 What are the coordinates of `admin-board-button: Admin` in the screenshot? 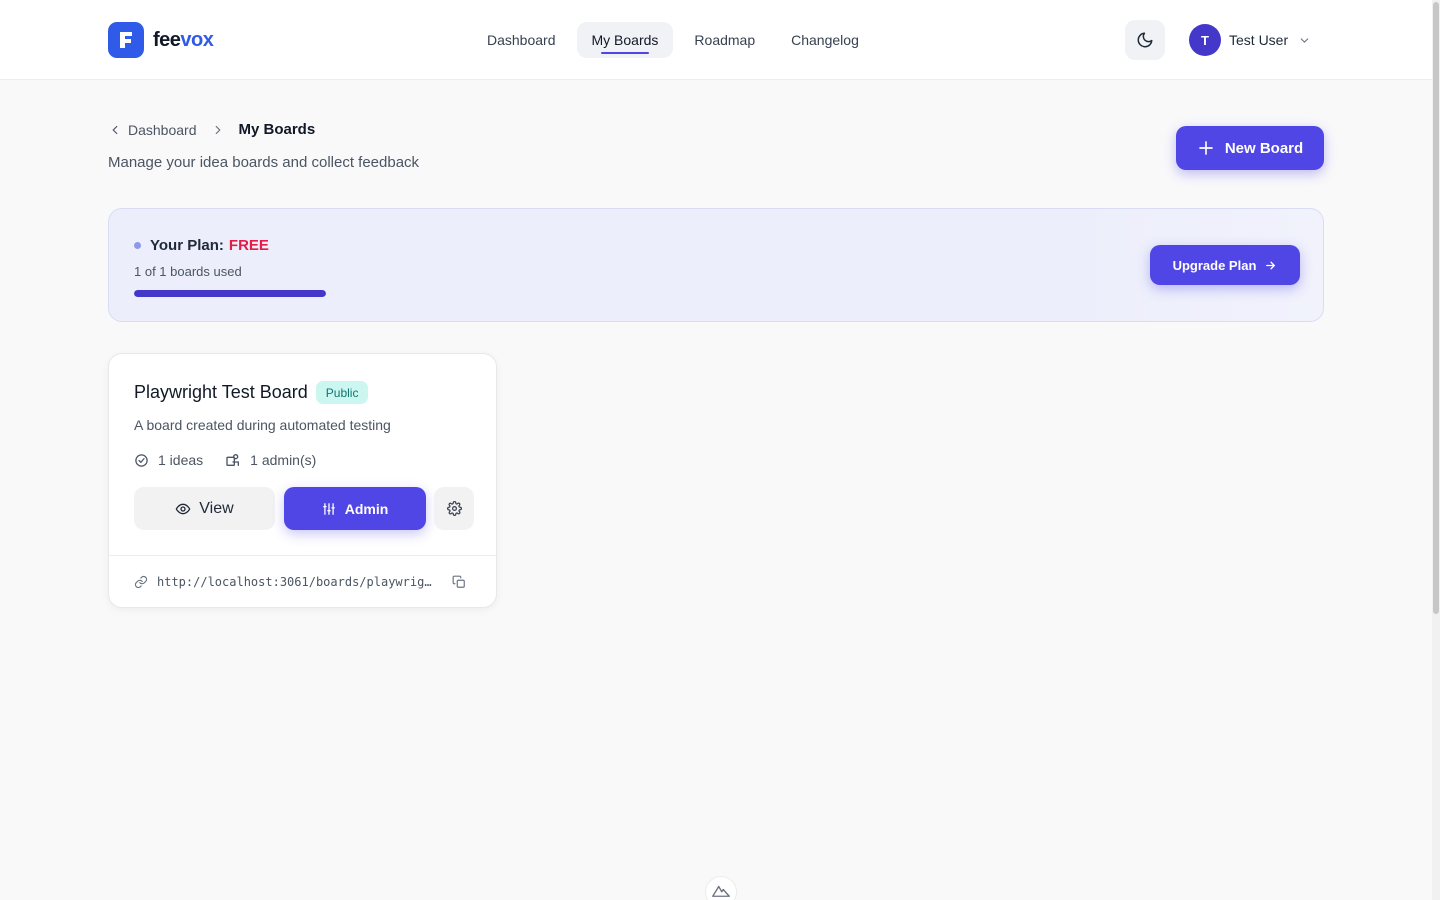 It's located at (355, 508).